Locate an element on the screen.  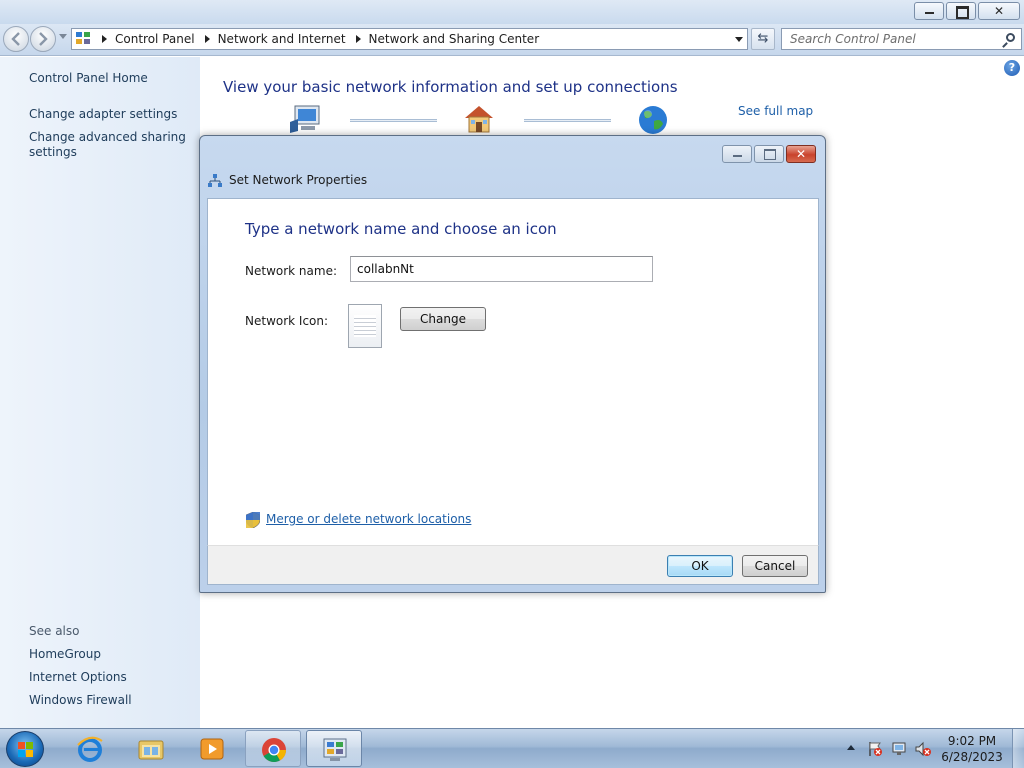
dialog-title: Set Network Properties is located at coordinates (298, 180).